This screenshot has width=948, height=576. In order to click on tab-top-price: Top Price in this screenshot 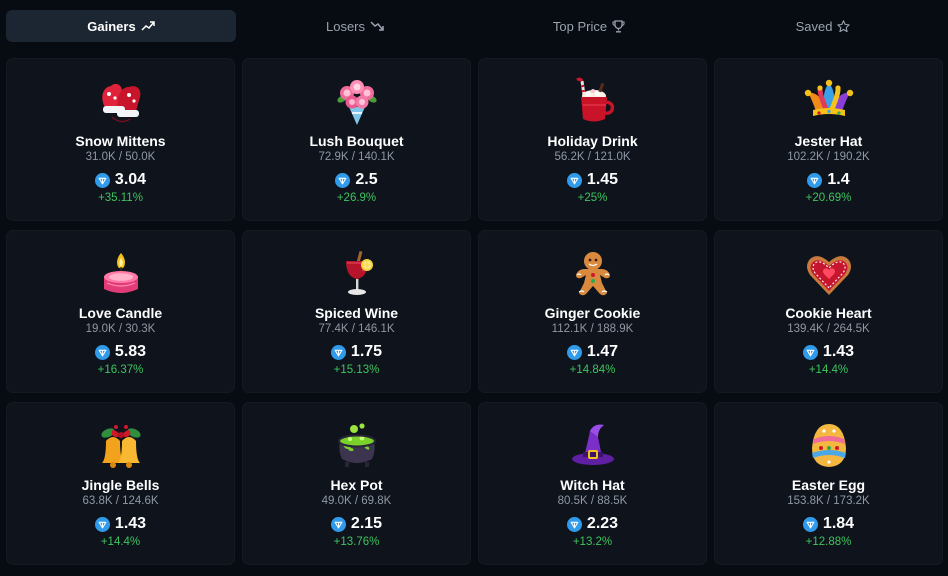, I will do `click(589, 26)`.